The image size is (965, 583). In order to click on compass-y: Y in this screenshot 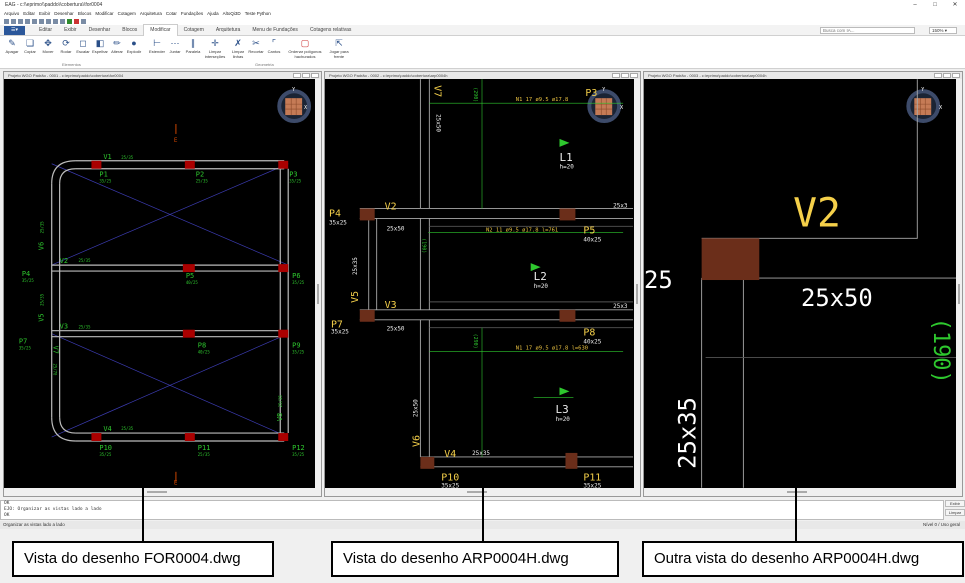, I will do `click(603, 90)`.